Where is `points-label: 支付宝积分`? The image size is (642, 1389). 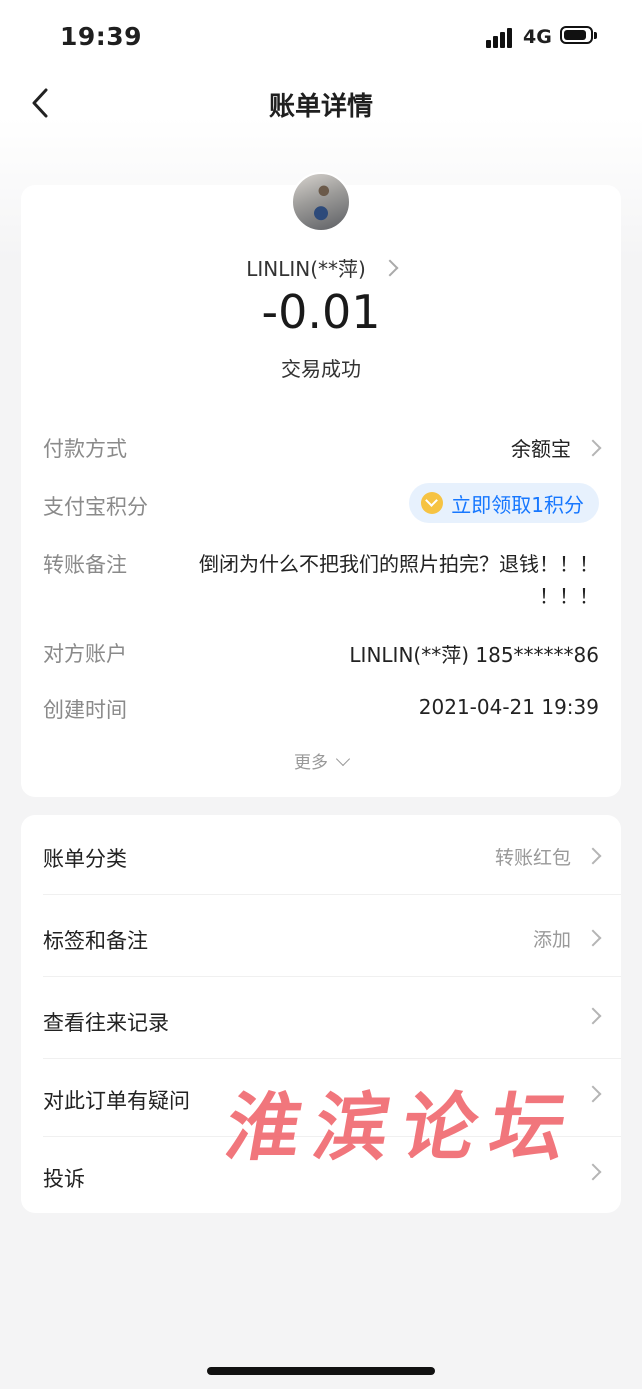 points-label: 支付宝积分 is located at coordinates (95, 507).